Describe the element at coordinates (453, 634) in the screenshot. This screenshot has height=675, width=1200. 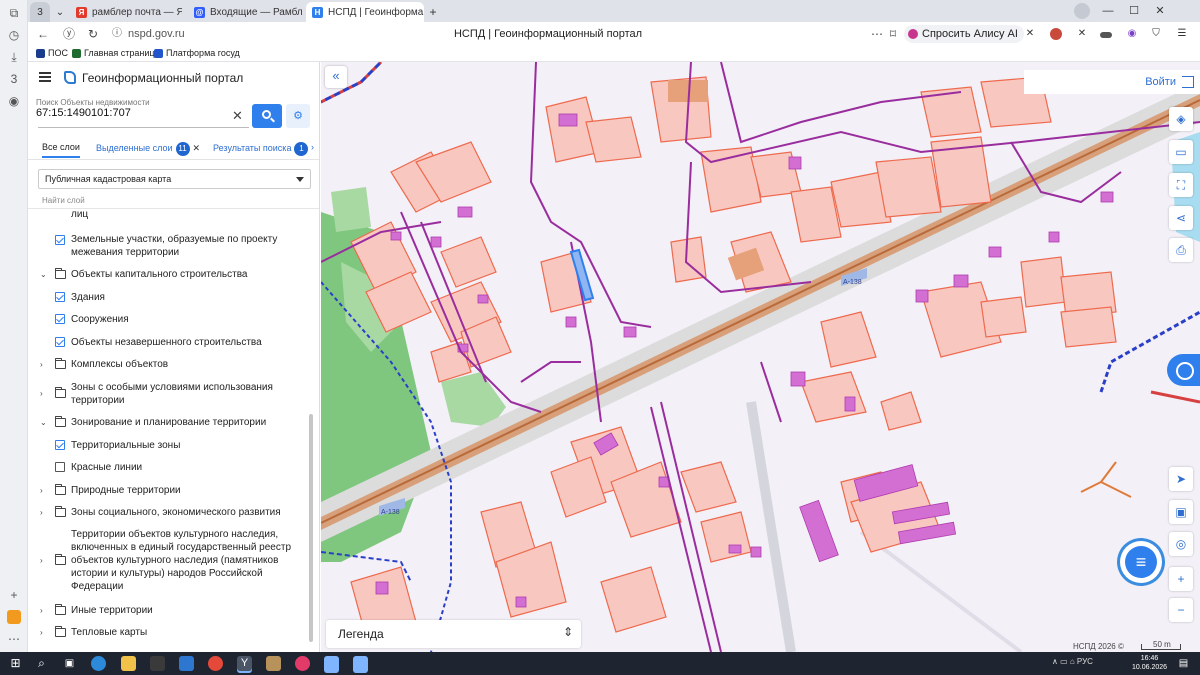
I see `legend-panel: Легенда ⇕` at that location.